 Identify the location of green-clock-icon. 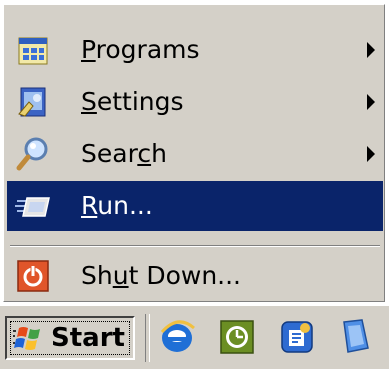
(237, 337).